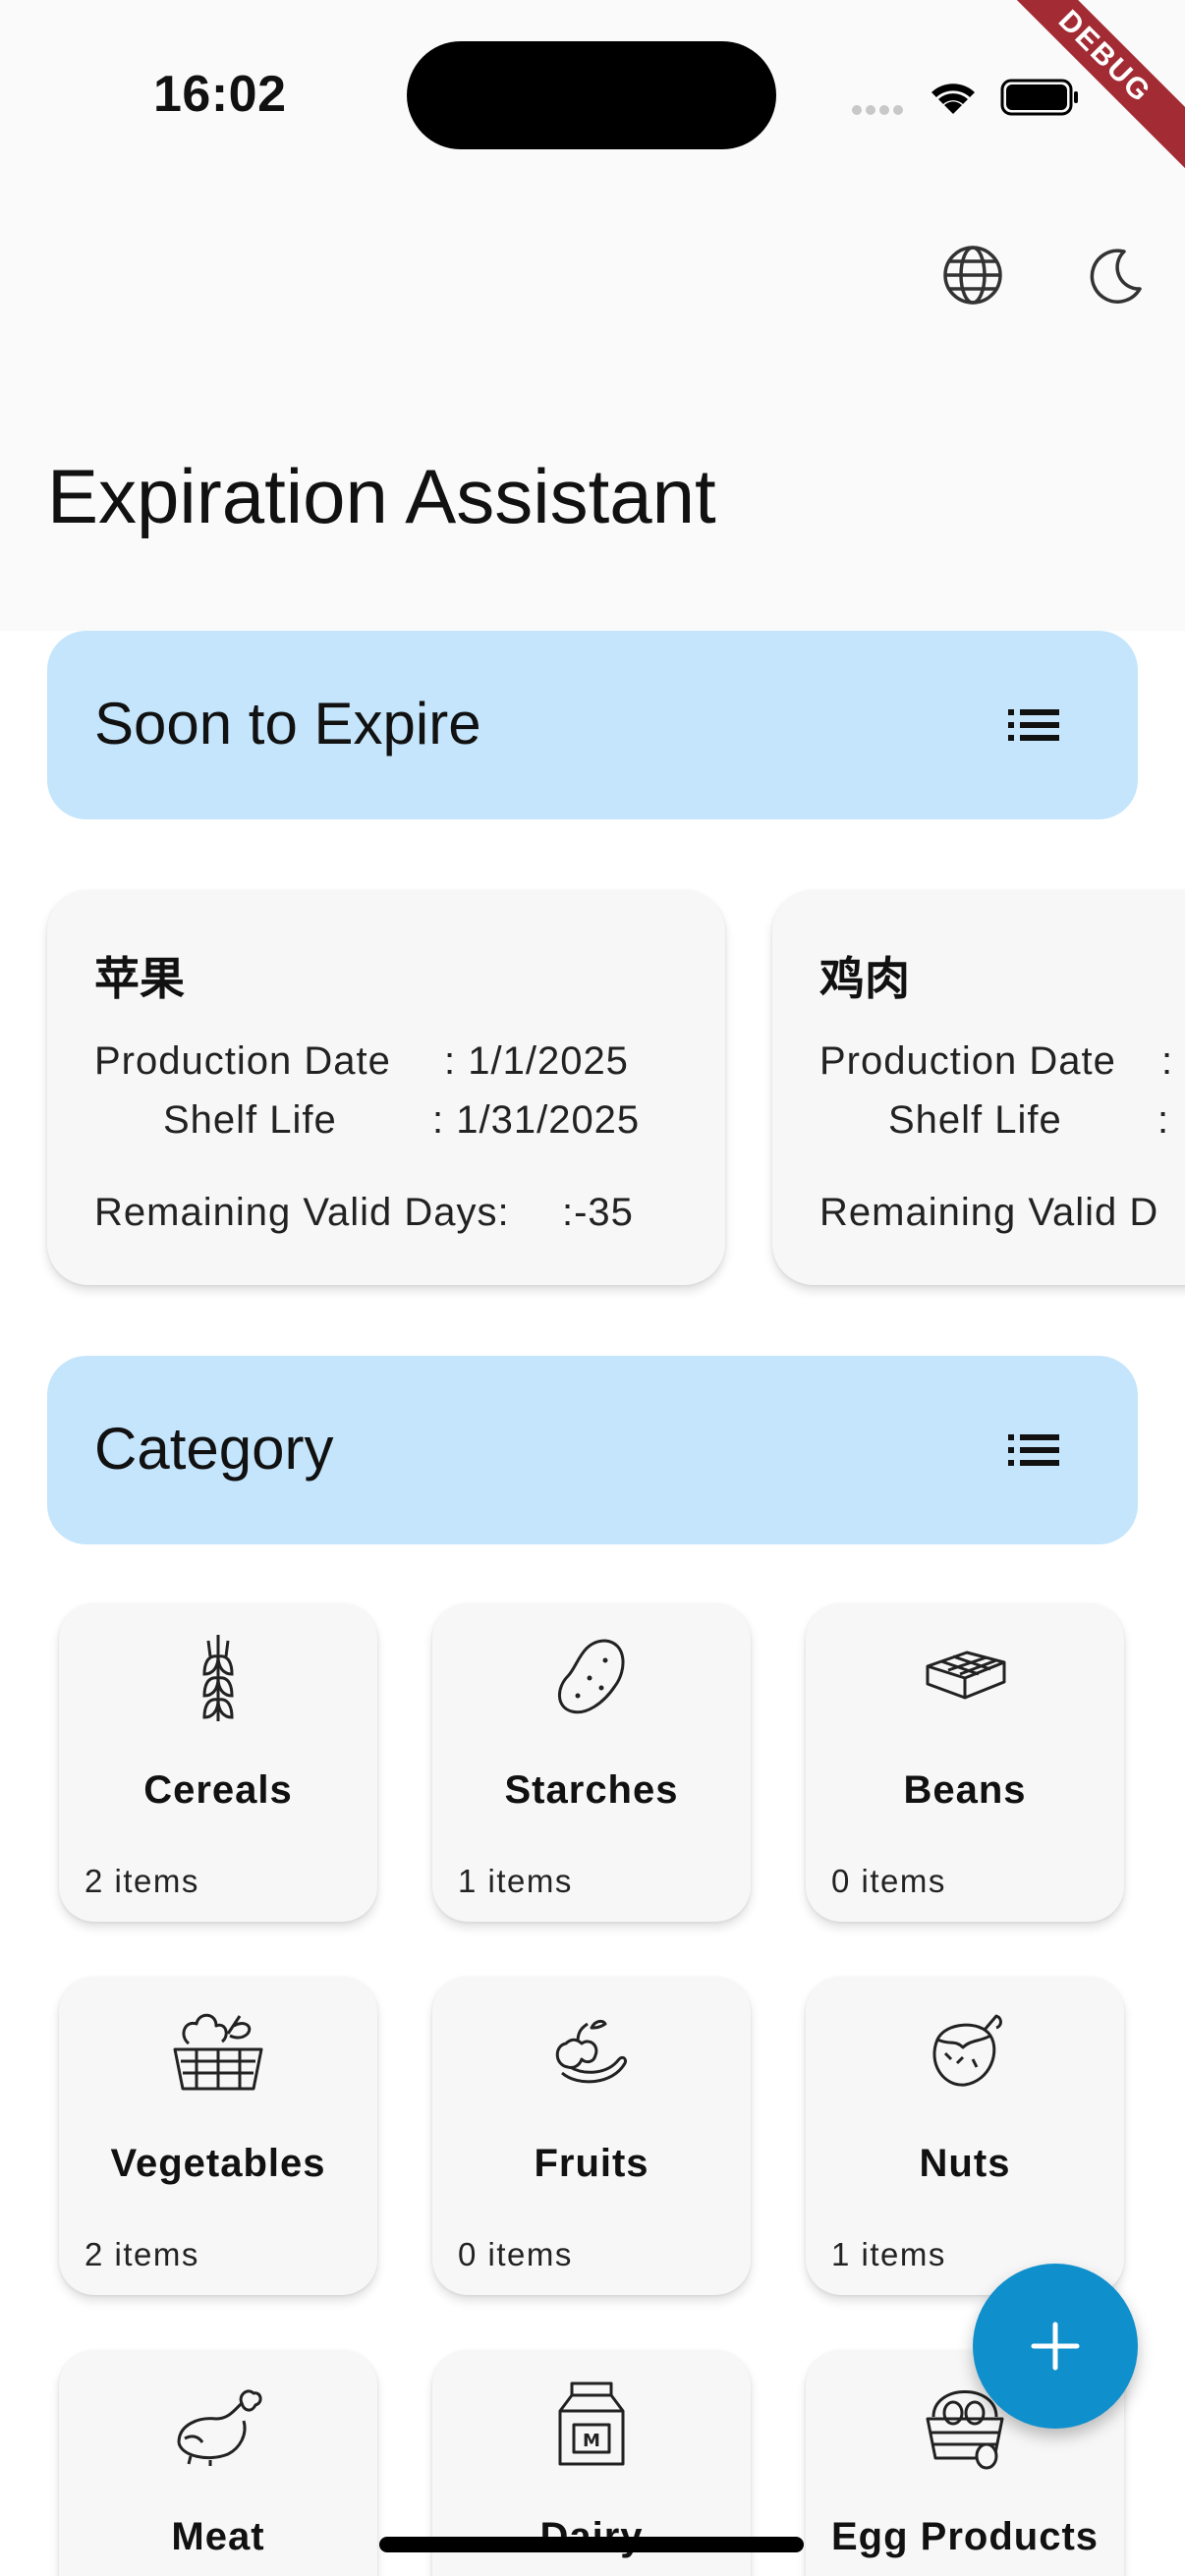 The image size is (1185, 2576). What do you see at coordinates (592, 95) in the screenshot?
I see `dynamic-island` at bounding box center [592, 95].